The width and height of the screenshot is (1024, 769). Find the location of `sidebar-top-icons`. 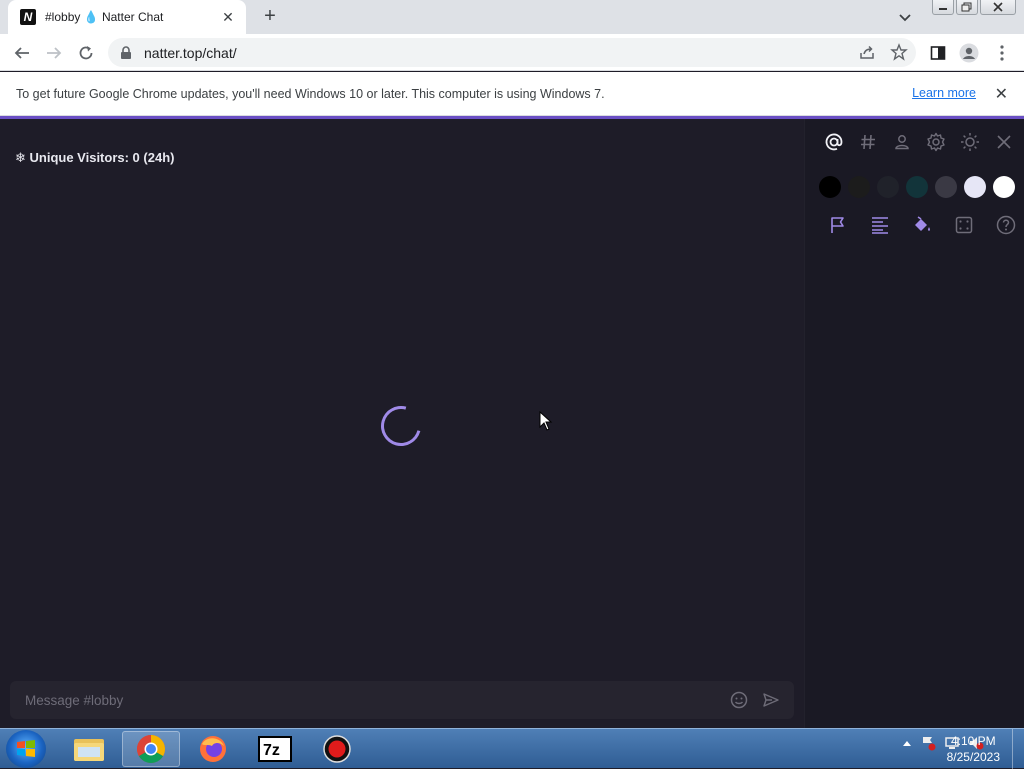

sidebar-top-icons is located at coordinates (919, 142).